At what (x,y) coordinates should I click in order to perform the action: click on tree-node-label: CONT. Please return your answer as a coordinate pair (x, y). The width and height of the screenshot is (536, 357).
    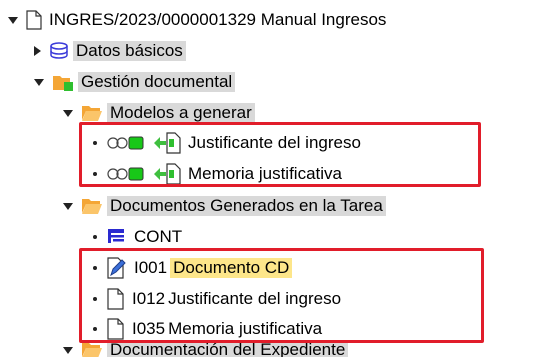
    Looking at the image, I should click on (158, 236).